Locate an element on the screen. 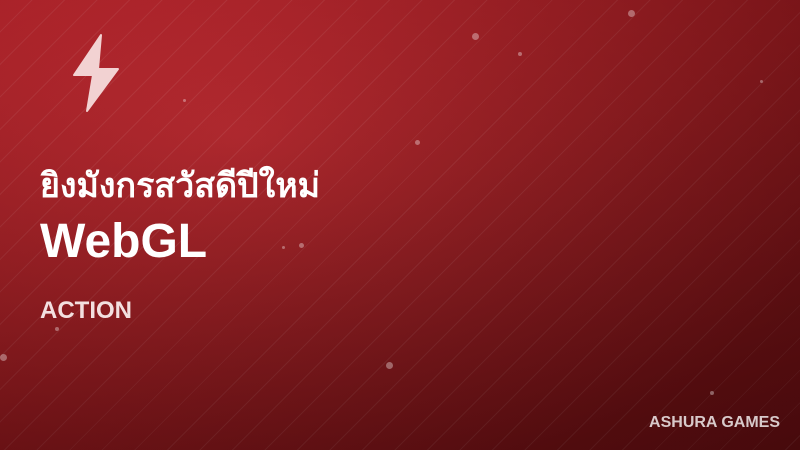 This screenshot has width=800, height=450. game-platform-title: WebGL is located at coordinates (124, 241).